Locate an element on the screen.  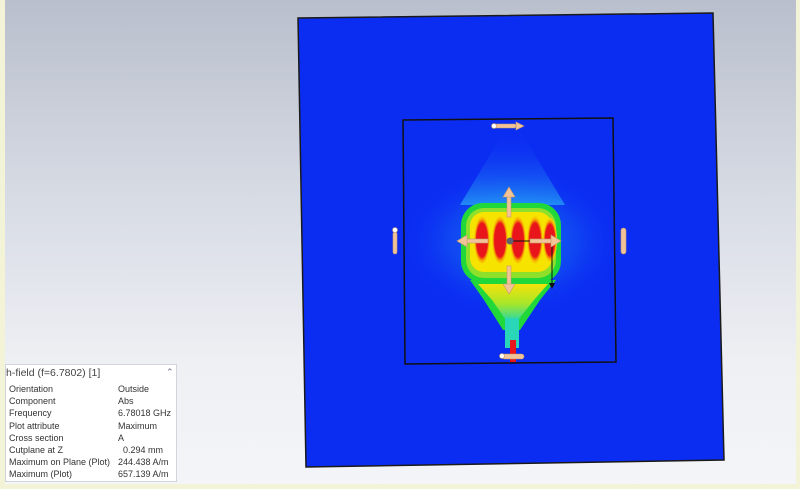
property-row: Orientation Outside is located at coordinates (90, 389).